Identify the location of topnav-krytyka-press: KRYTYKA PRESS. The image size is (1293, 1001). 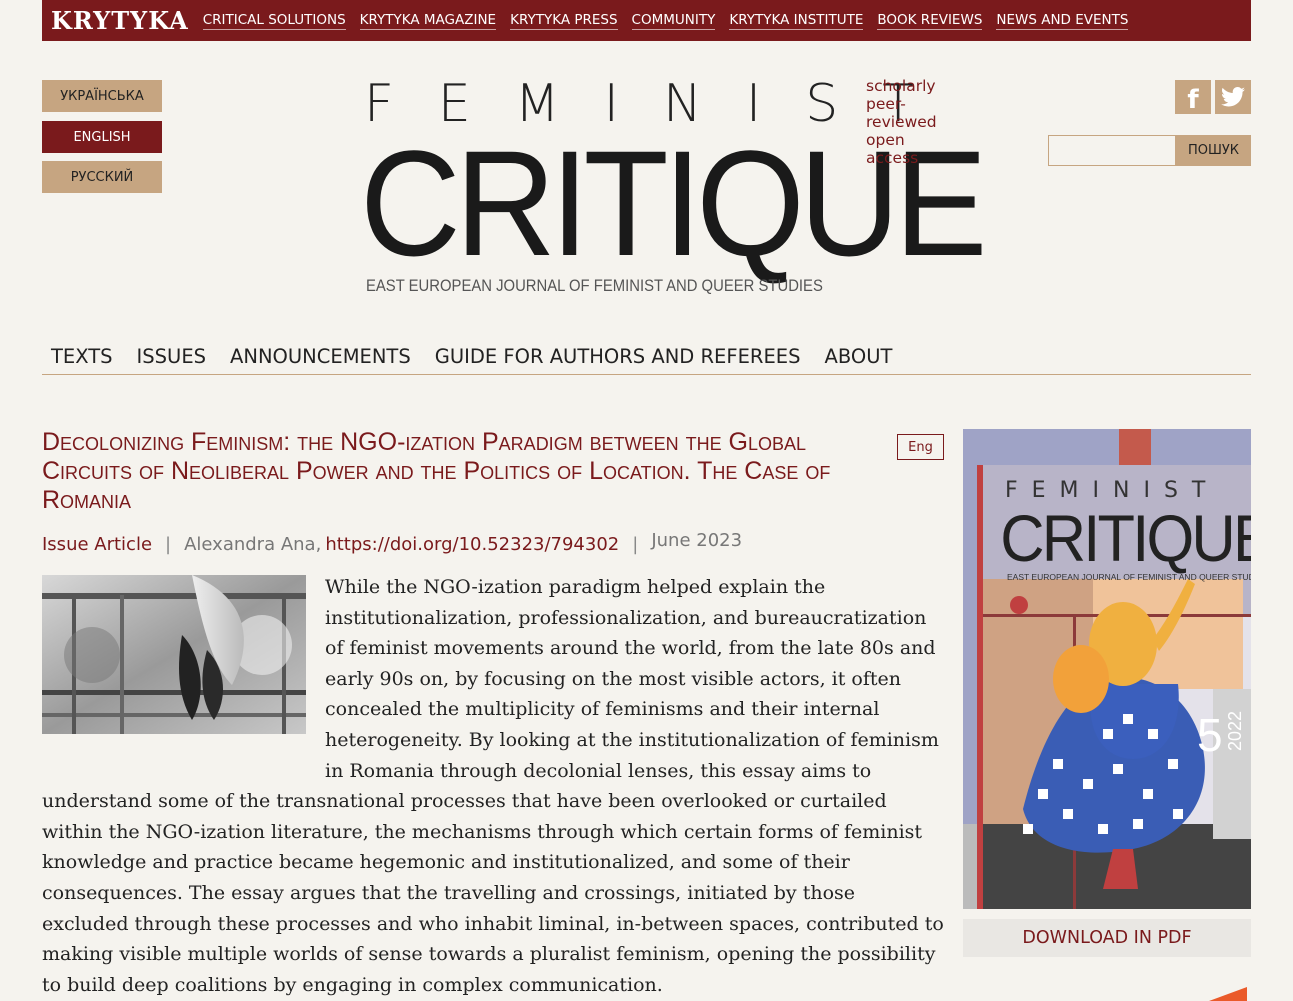
(564, 21).